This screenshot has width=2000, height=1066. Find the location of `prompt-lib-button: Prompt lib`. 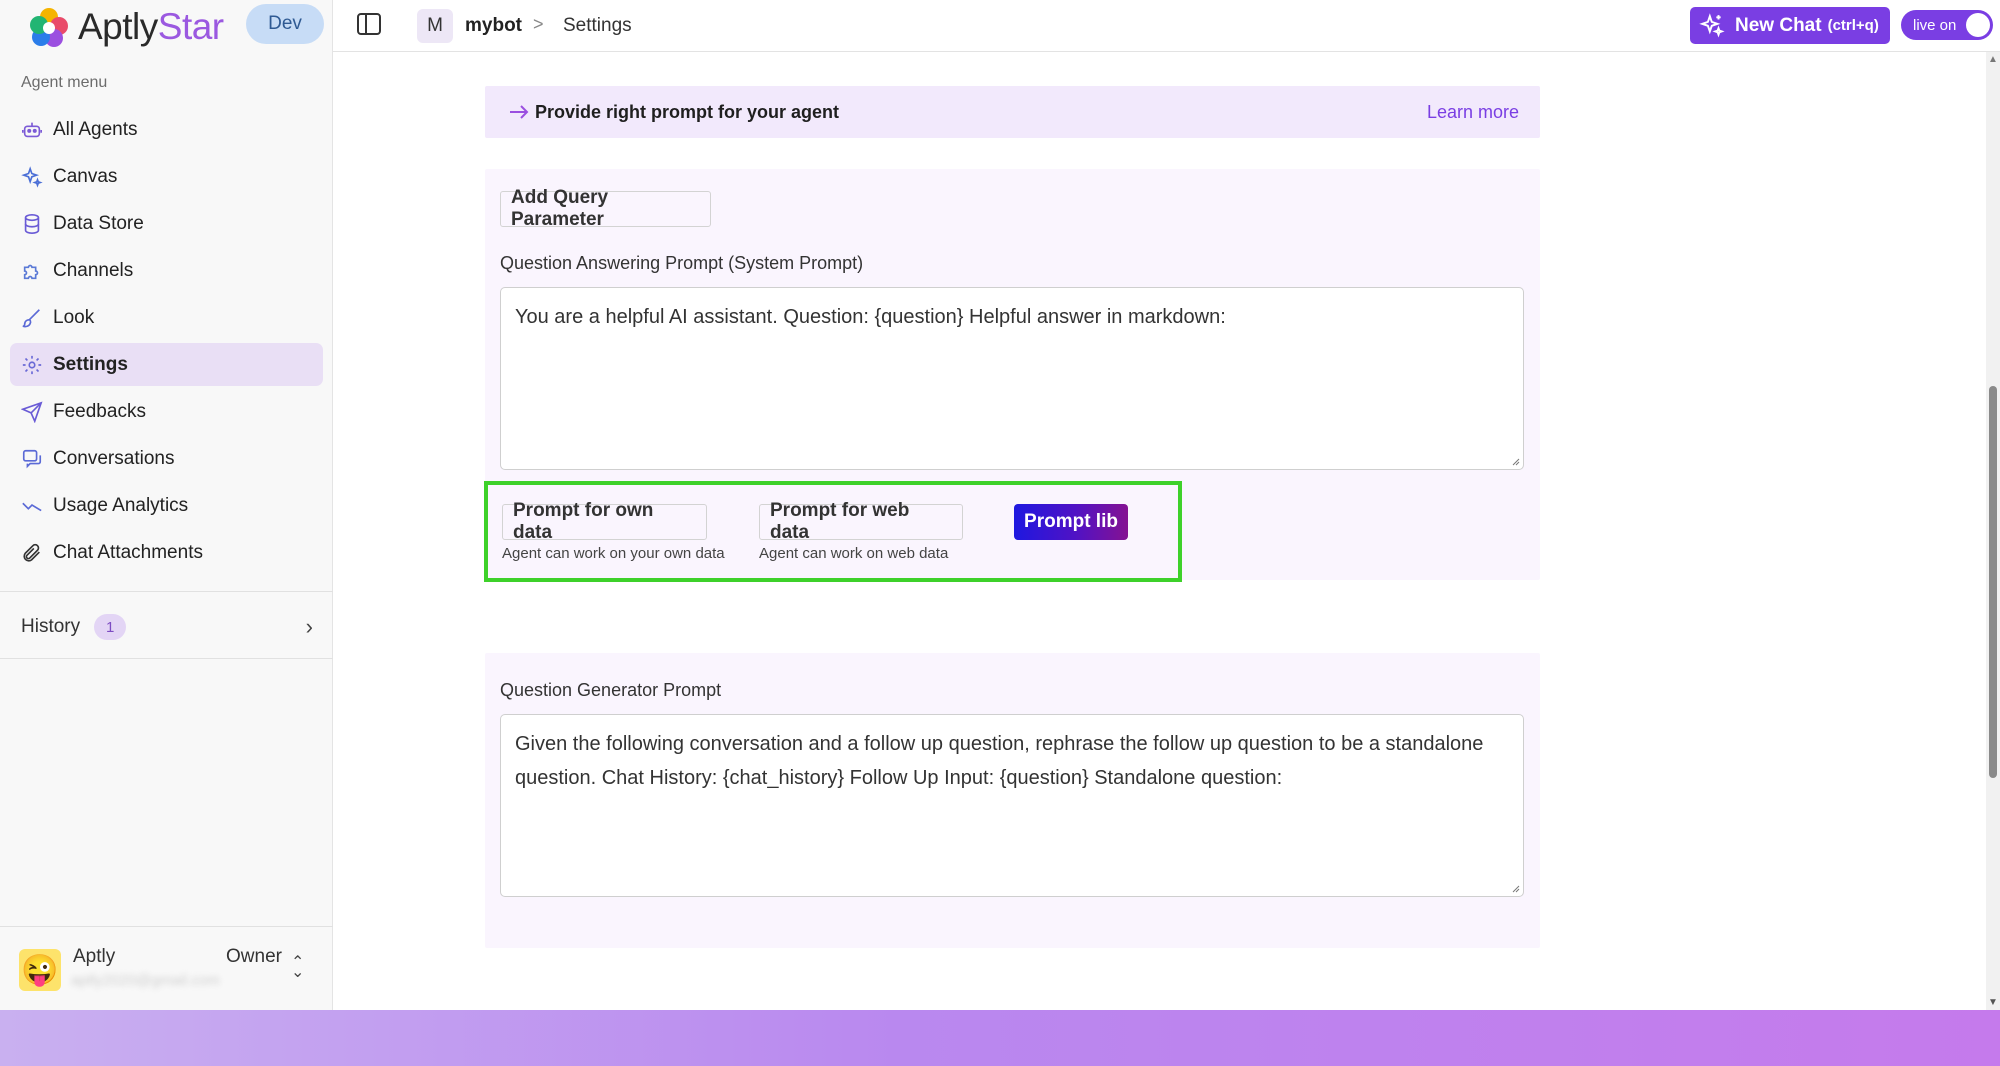

prompt-lib-button: Prompt lib is located at coordinates (1071, 522).